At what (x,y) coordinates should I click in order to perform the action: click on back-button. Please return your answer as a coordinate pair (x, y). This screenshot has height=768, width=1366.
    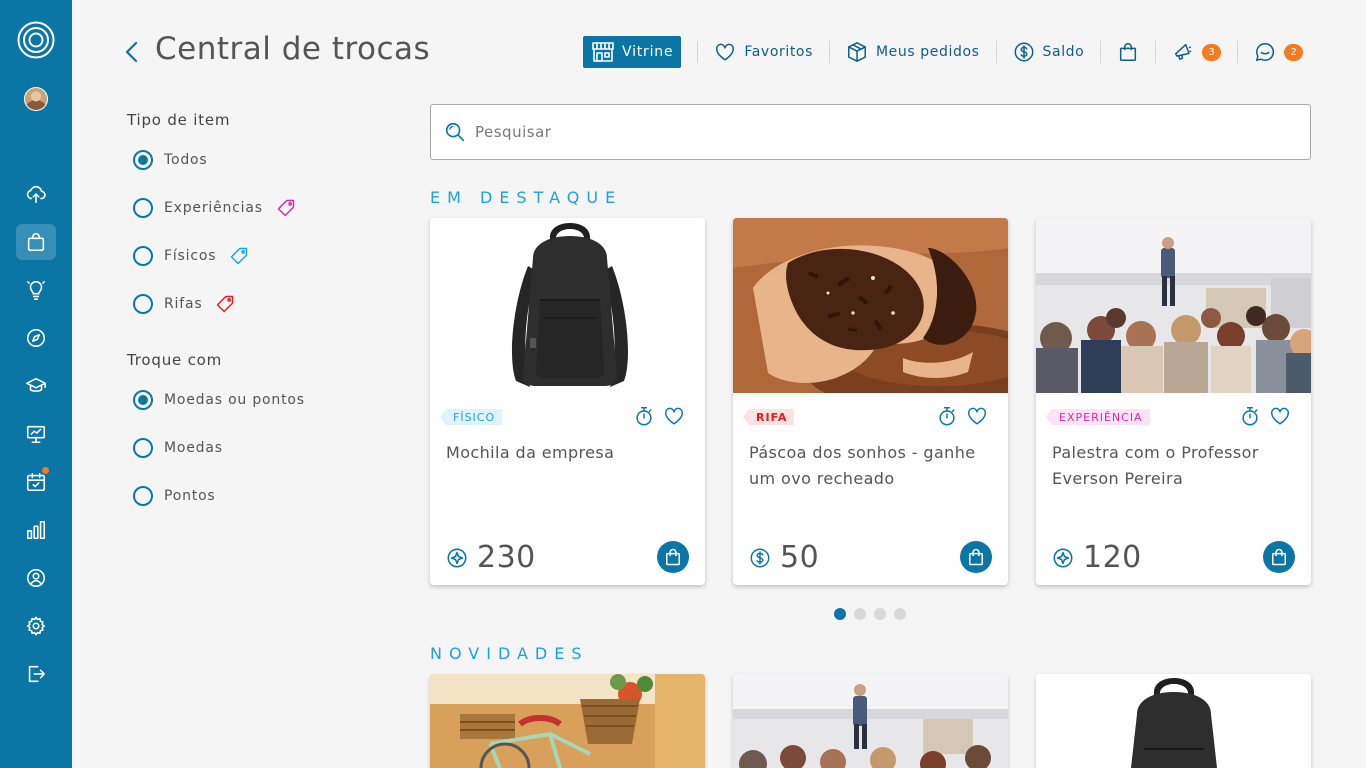
    Looking at the image, I should click on (132, 52).